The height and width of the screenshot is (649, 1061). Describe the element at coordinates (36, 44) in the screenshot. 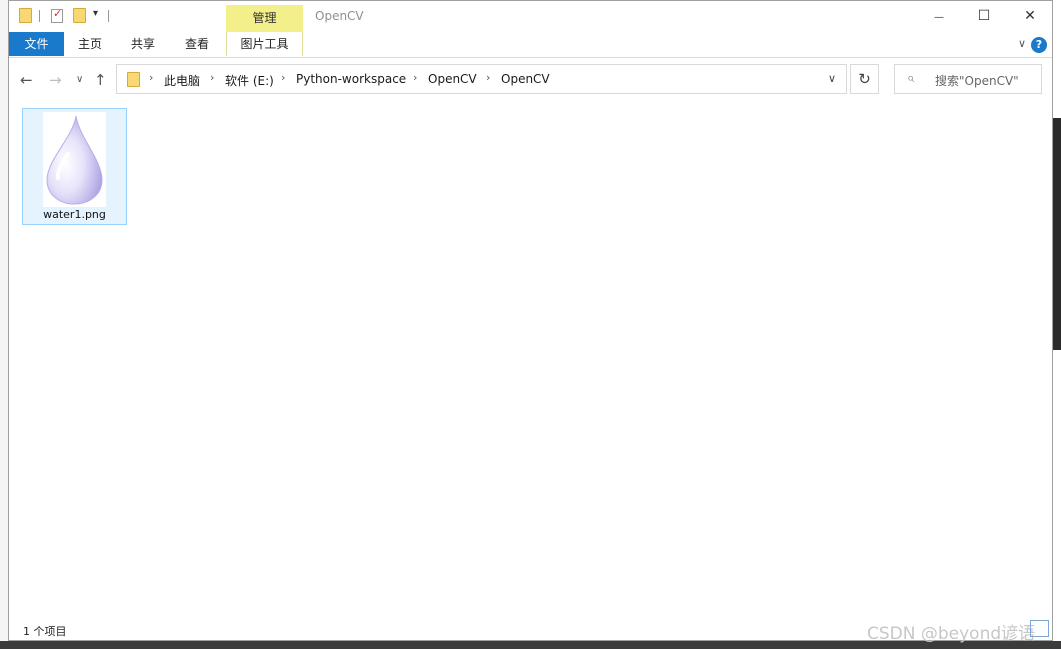

I see `tab-file: 文件` at that location.